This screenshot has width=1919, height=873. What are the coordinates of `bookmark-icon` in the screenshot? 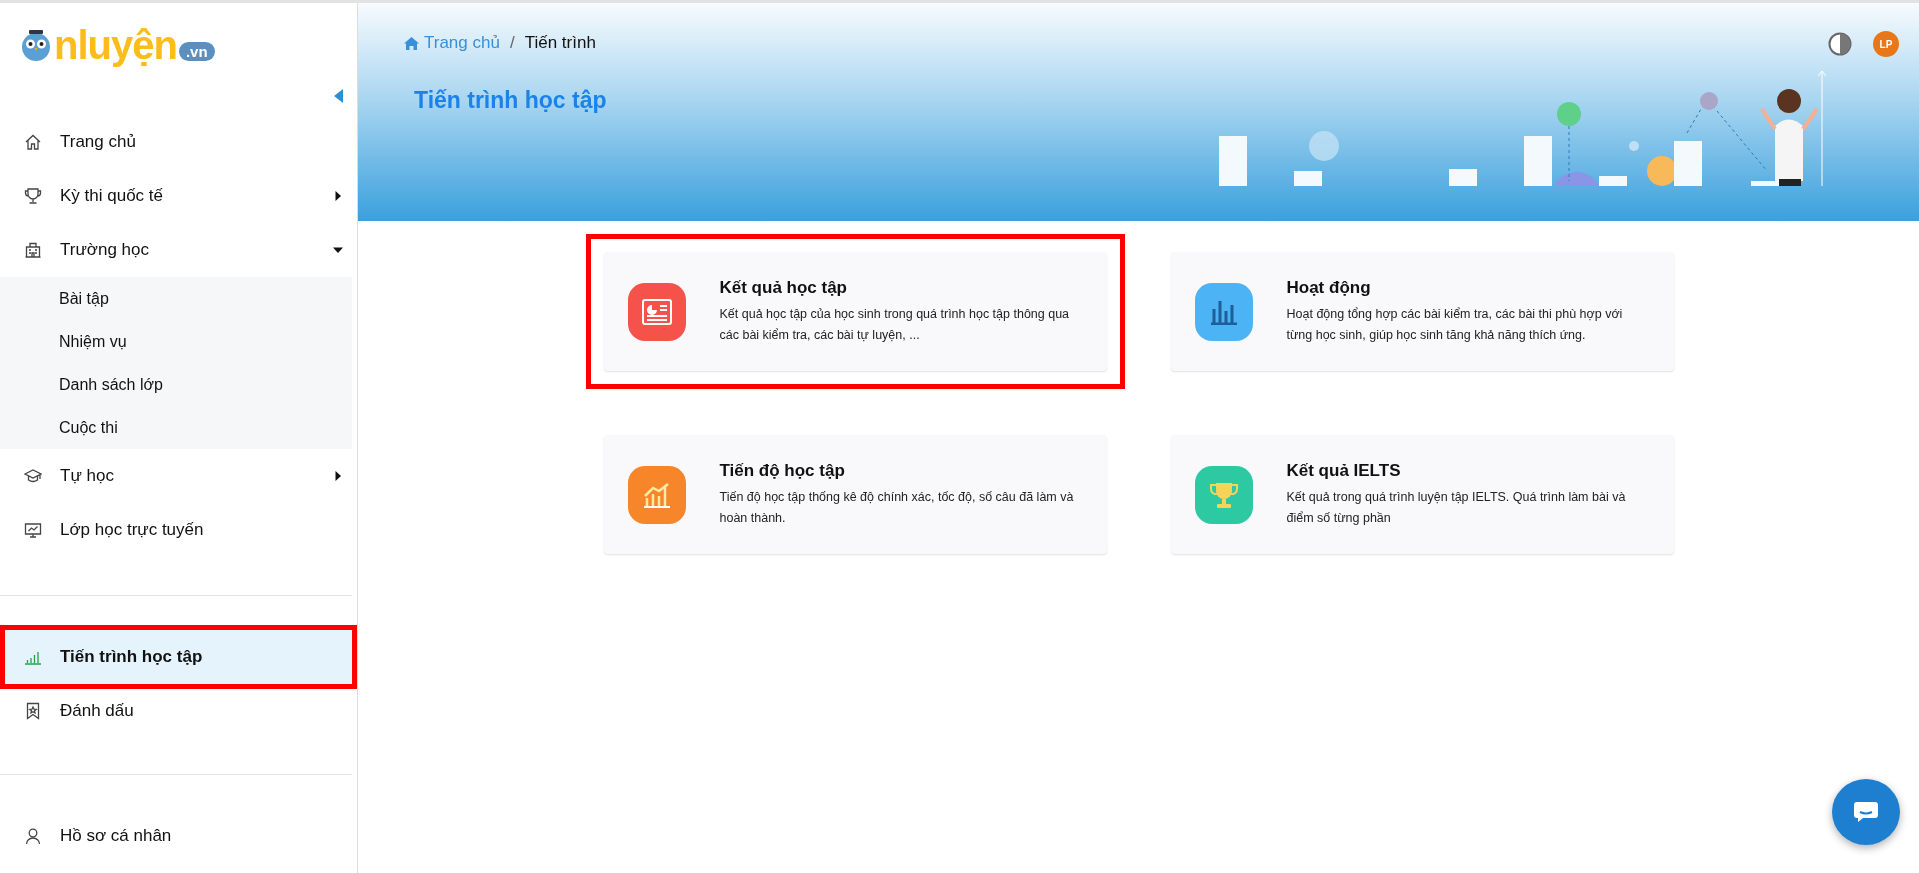 It's located at (33, 711).